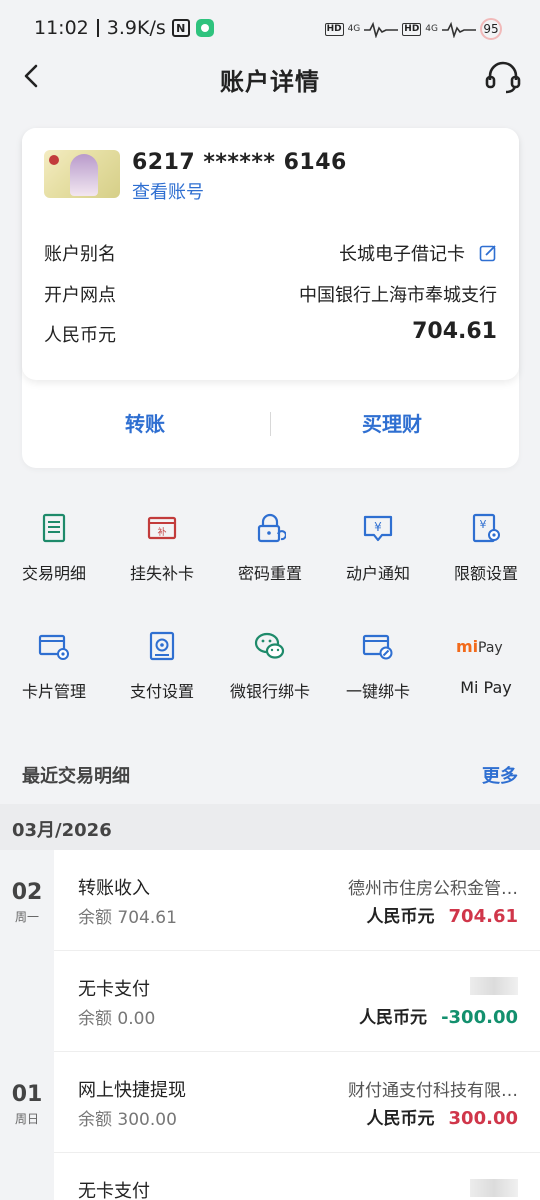 This screenshot has width=540, height=1200. Describe the element at coordinates (180, 28) in the screenshot. I see `nfc-icon: N` at that location.